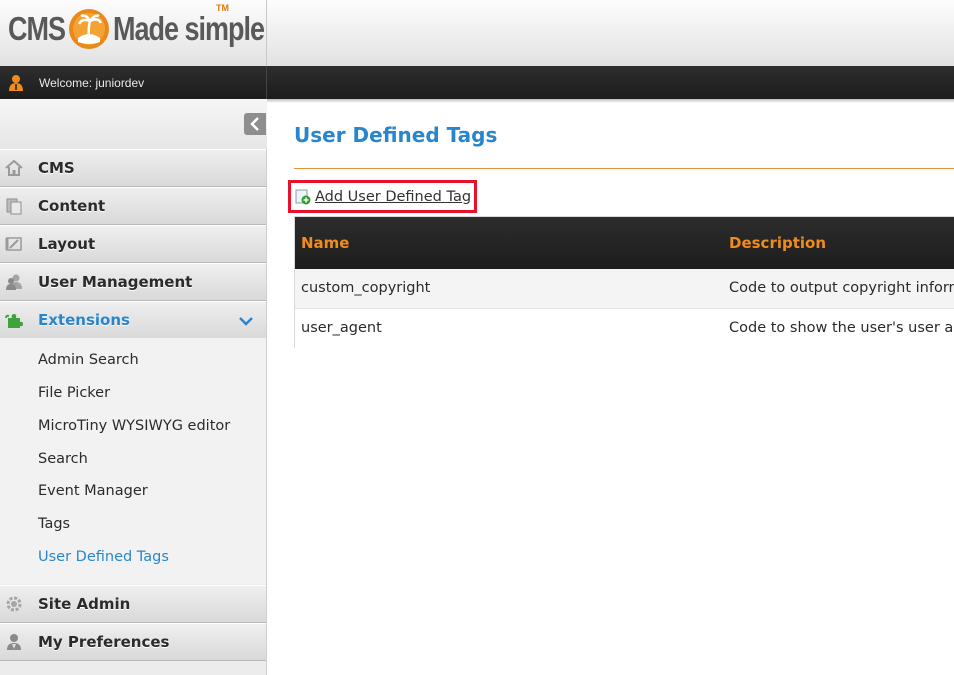 The image size is (954, 675). I want to click on user-info: Welcome: juniordev, so click(133, 82).